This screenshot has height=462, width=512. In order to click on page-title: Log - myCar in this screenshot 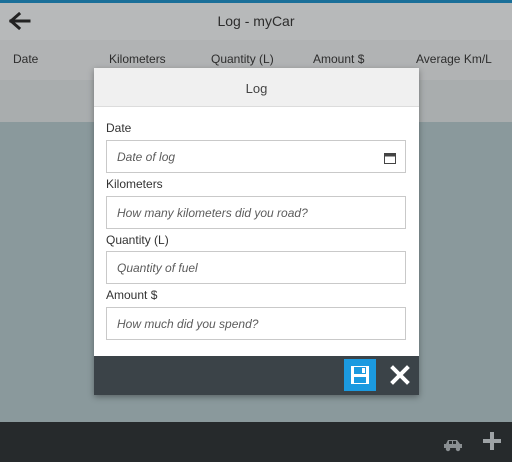, I will do `click(256, 21)`.